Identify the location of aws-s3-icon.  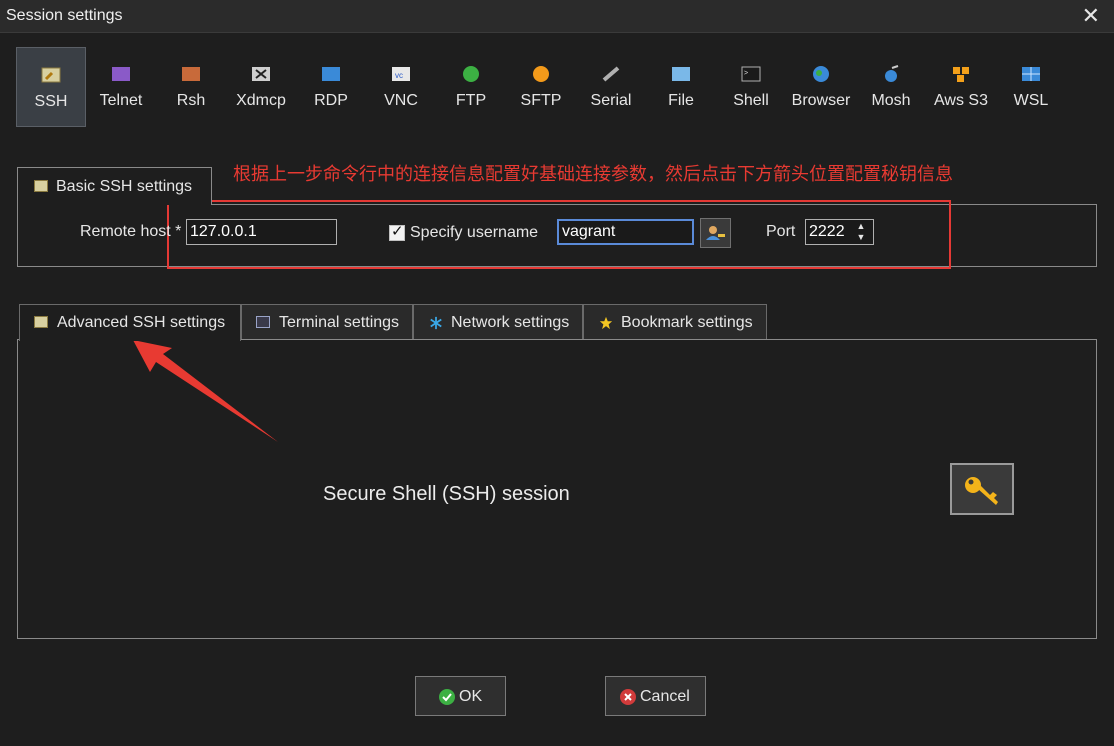
(961, 74).